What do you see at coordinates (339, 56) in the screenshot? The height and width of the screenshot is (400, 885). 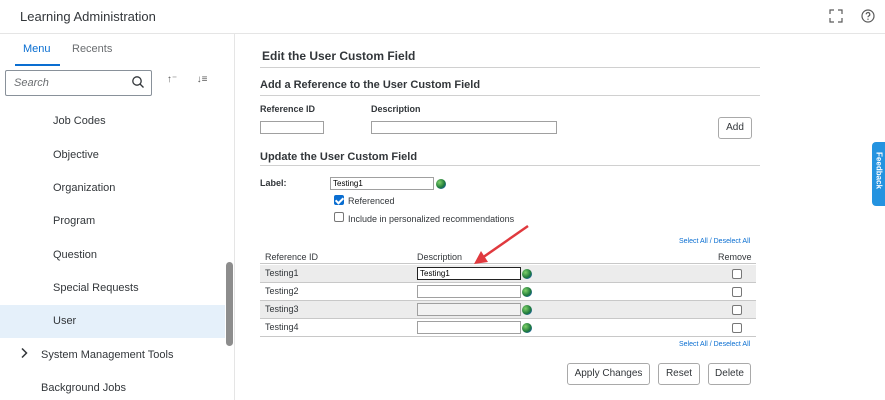 I see `page-title: Edit the User Custom Field` at bounding box center [339, 56].